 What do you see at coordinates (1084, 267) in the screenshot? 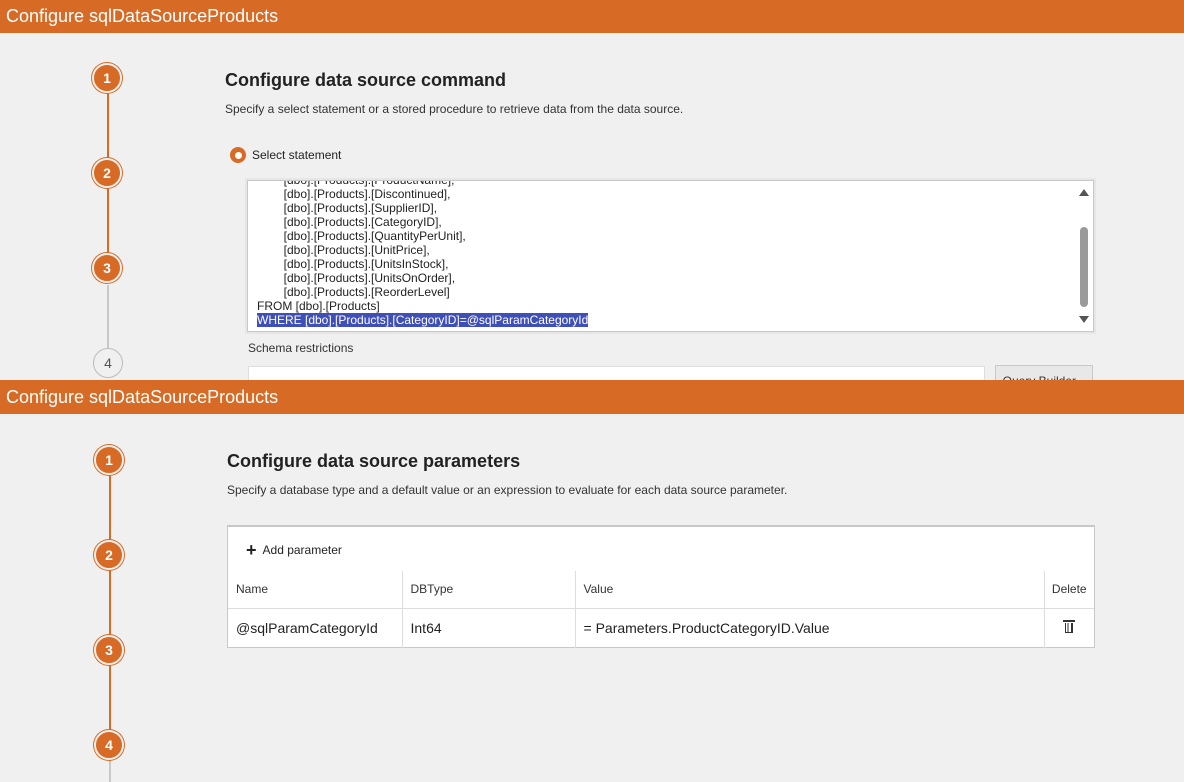
I see `scroll-thumb` at bounding box center [1084, 267].